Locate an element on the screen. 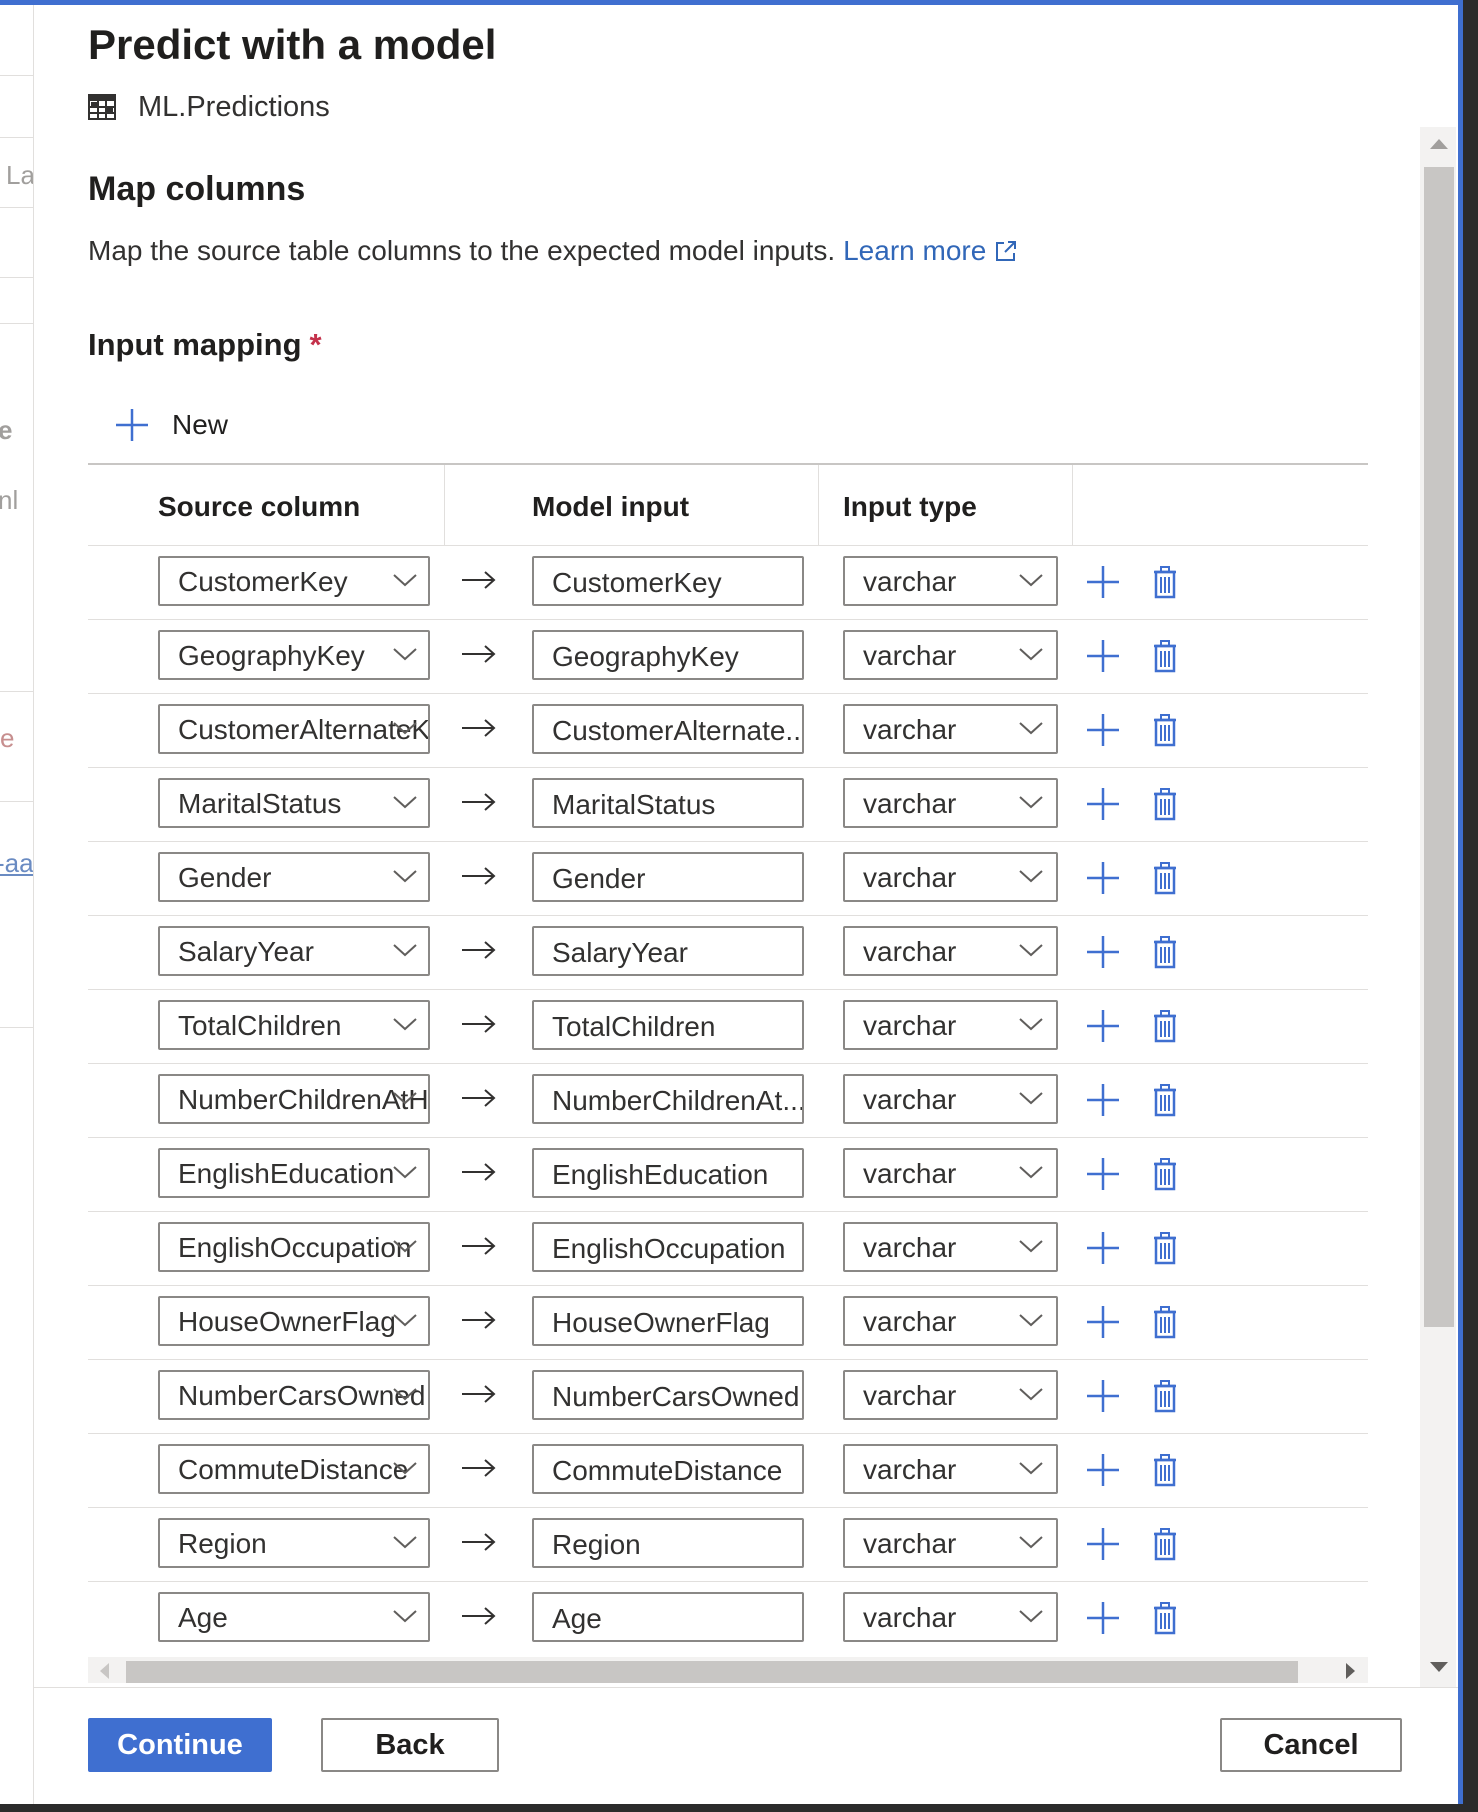 This screenshot has height=1812, width=1478. source-column-dropdown: EnglishOccupation is located at coordinates (294, 1247).